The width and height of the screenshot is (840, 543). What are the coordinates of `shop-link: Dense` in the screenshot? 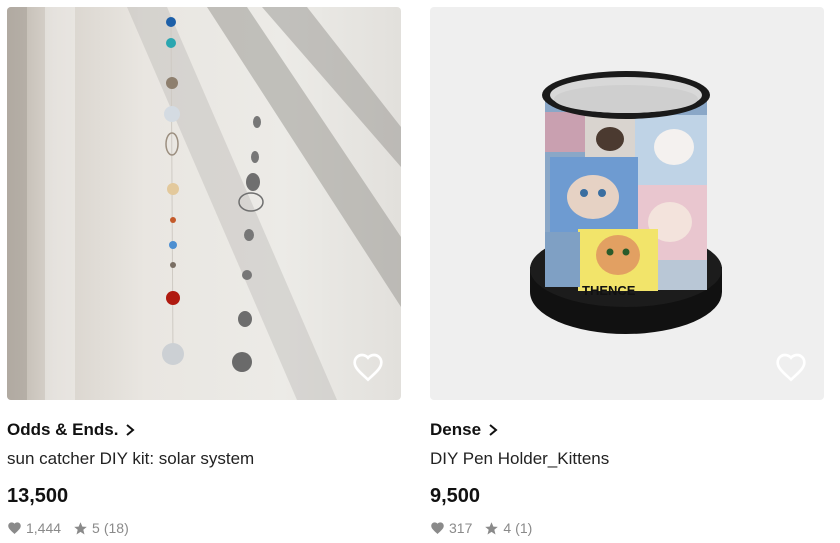 It's located at (627, 430).